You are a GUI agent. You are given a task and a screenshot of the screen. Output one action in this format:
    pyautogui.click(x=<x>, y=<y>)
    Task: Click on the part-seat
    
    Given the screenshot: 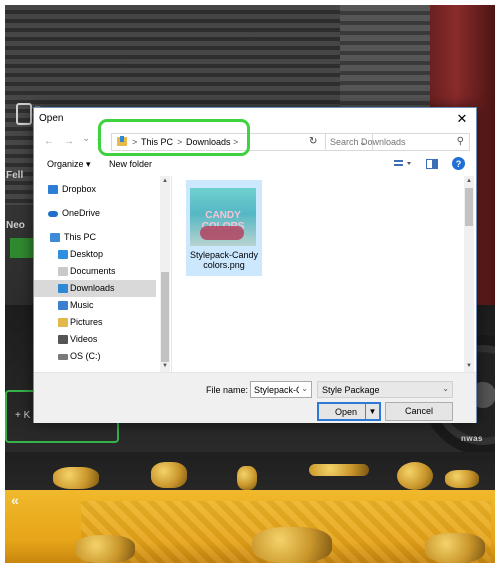 What is the action you would take?
    pyautogui.click(x=462, y=479)
    